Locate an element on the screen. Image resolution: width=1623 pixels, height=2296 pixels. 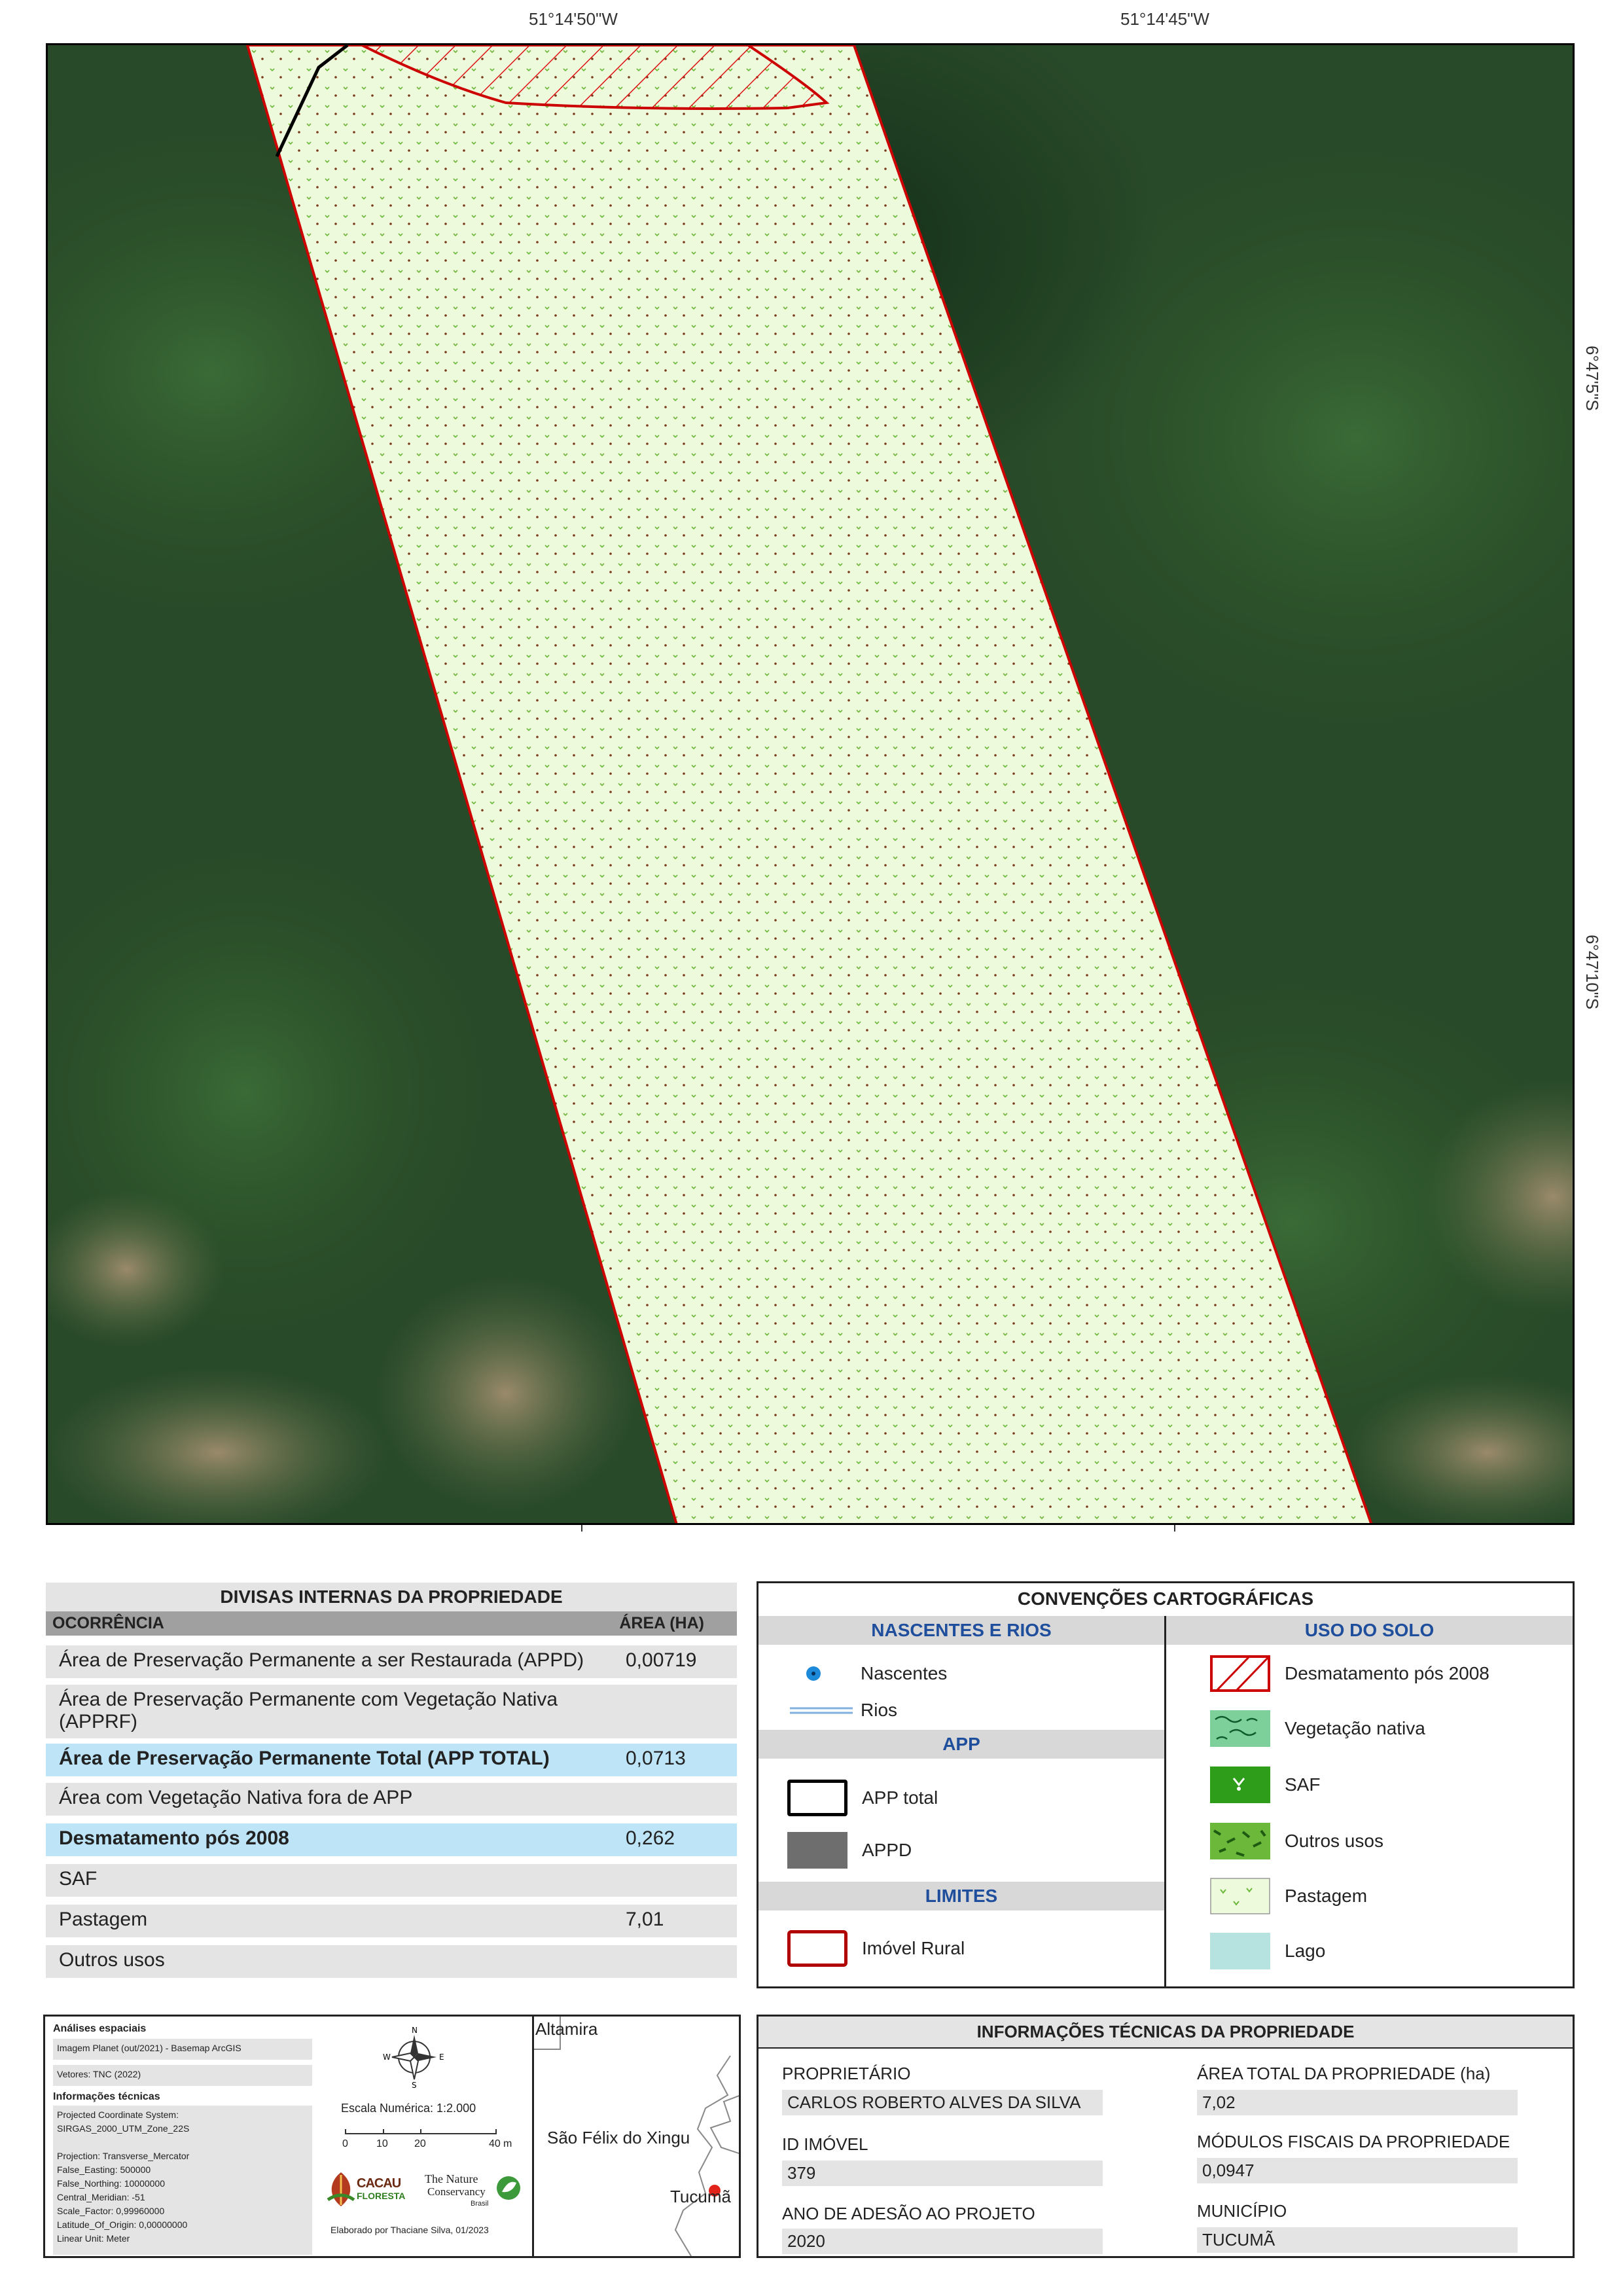
scale-unit: m is located at coordinates (507, 2143).